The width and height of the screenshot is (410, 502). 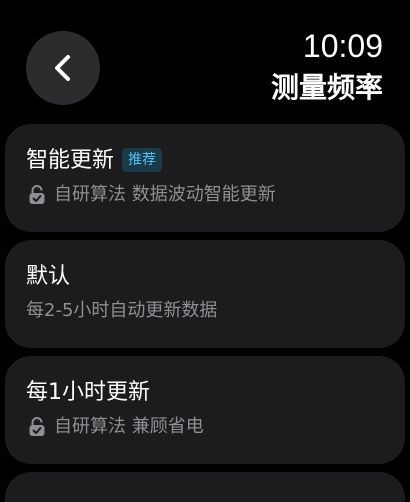 I want to click on option-title: 智能更新 推荐, so click(x=94, y=161).